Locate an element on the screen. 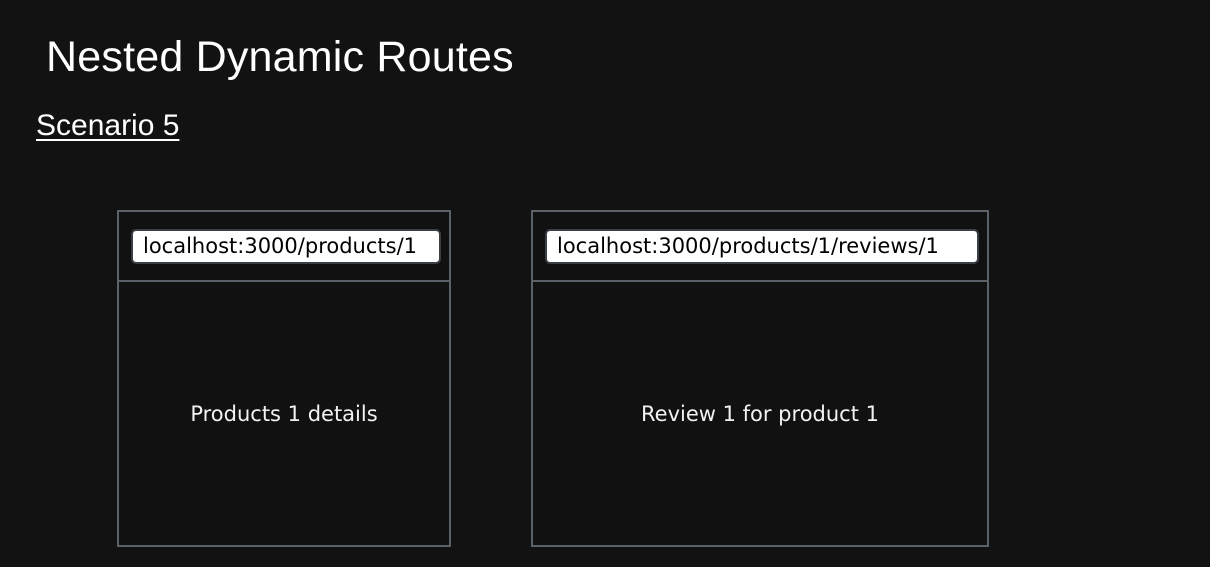 The width and height of the screenshot is (1210, 567). scenario-label: Scenario 5 is located at coordinates (108, 125).